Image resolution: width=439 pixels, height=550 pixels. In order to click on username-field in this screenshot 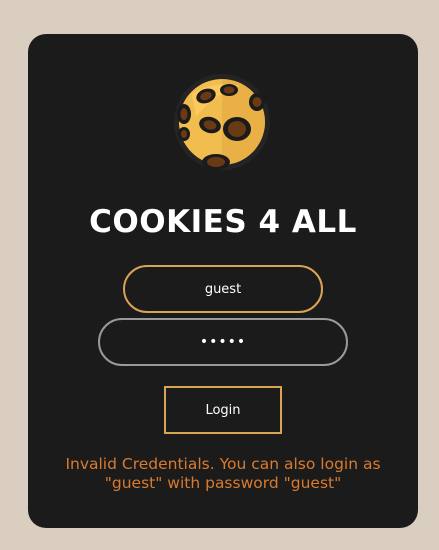, I will do `click(223, 289)`.